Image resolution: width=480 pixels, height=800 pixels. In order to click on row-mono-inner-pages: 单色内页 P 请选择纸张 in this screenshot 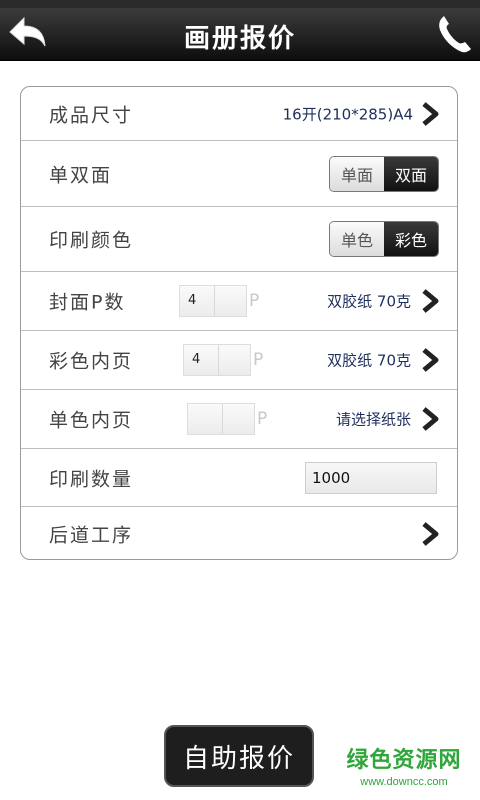, I will do `click(239, 419)`.